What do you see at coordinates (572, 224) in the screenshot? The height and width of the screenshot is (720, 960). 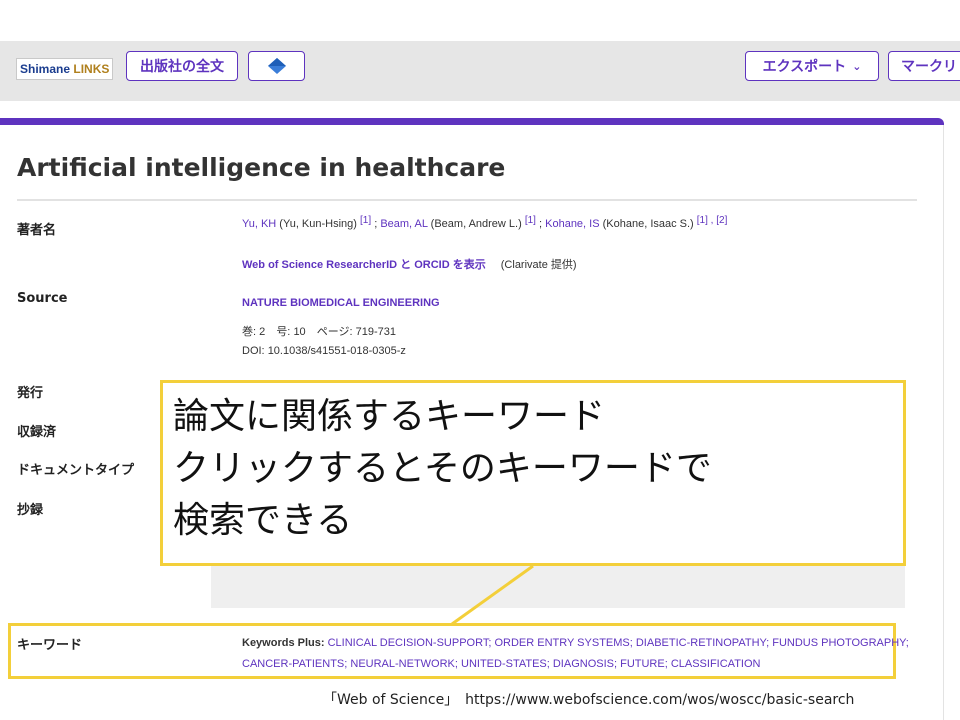 I see `author-link: Kohane, IS` at bounding box center [572, 224].